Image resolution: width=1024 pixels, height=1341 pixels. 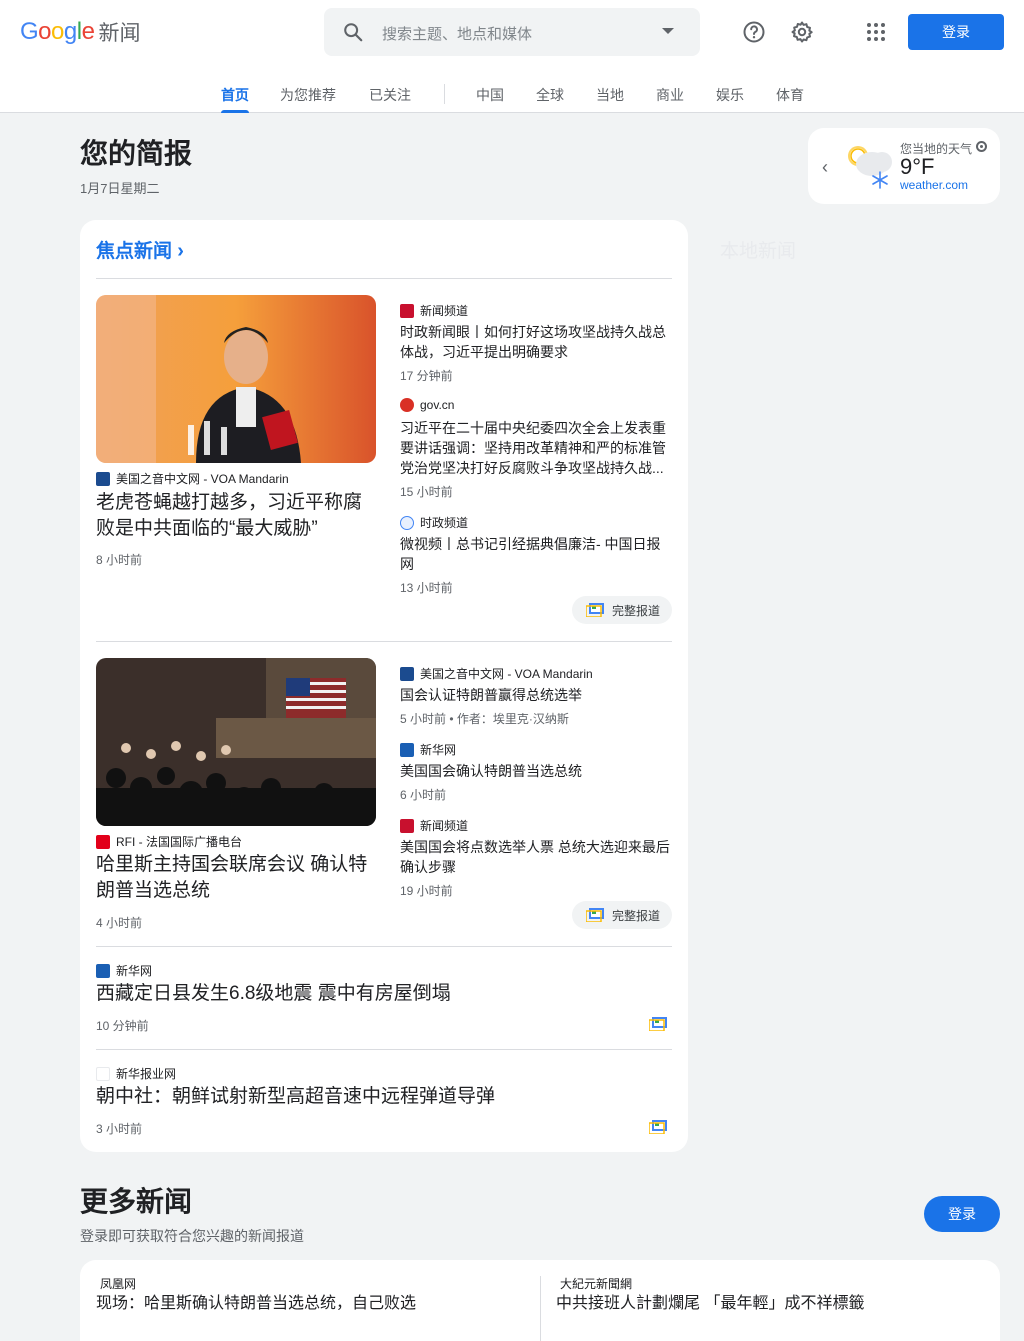 I want to click on tab-entertainment: 娱乐, so click(x=730, y=99).